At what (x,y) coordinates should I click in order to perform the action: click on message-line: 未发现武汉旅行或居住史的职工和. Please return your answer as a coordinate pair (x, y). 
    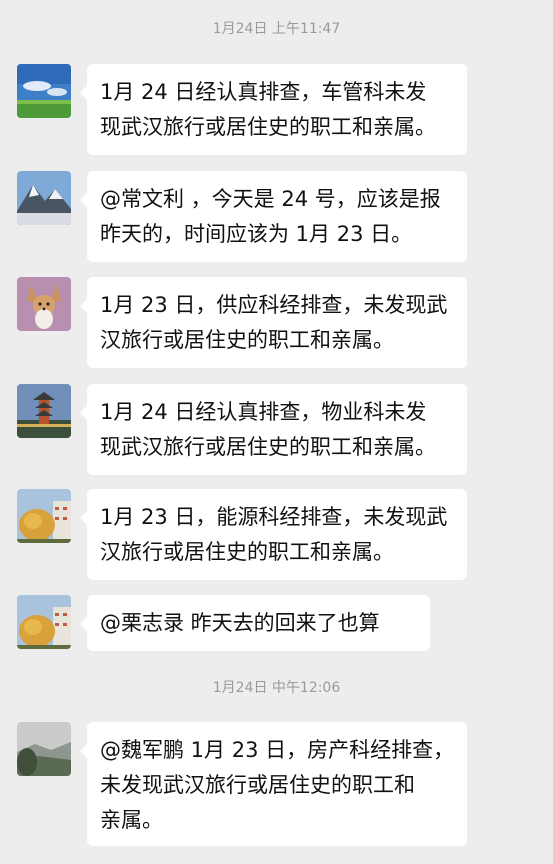
    Looking at the image, I should click on (257, 785).